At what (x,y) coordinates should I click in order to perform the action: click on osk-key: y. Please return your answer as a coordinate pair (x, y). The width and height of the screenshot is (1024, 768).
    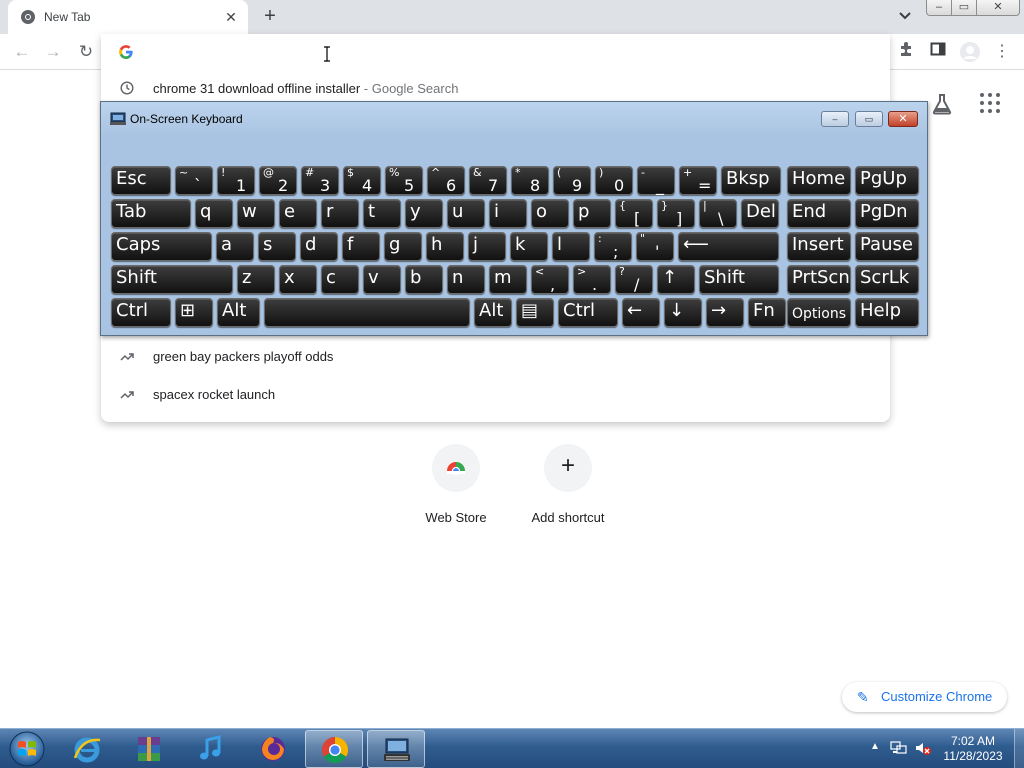
    Looking at the image, I should click on (424, 213).